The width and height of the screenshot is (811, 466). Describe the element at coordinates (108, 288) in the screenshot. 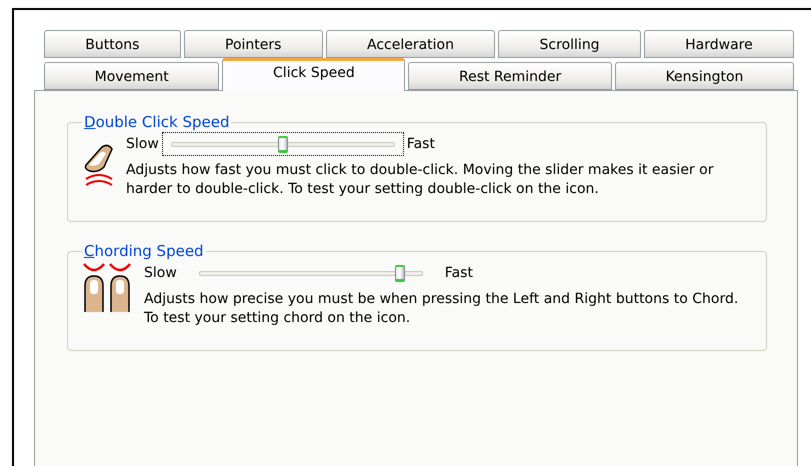

I see `two-fingers-icon` at that location.